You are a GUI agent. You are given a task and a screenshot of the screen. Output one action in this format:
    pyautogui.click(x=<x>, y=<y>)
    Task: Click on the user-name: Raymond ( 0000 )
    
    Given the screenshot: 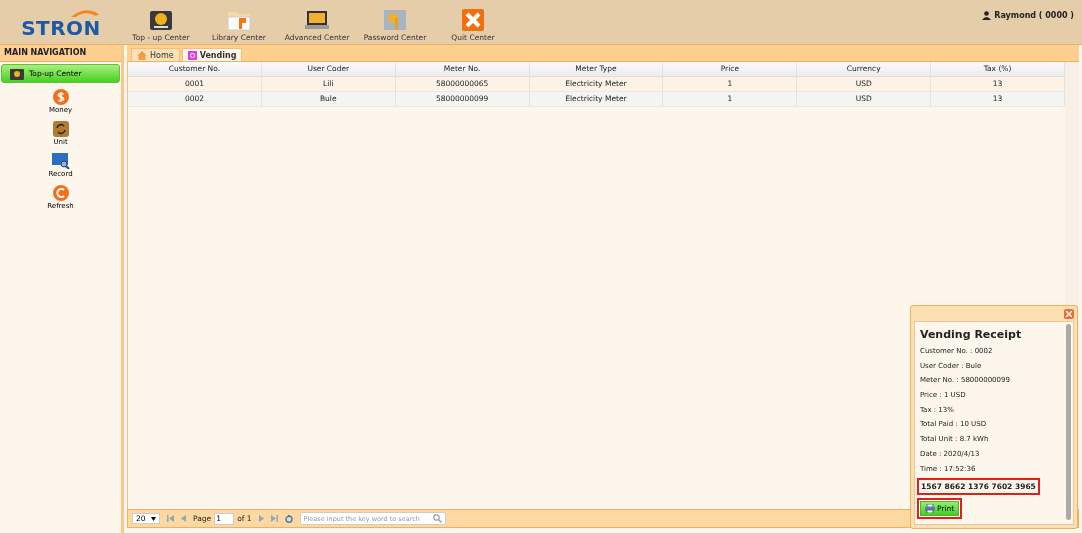 What is the action you would take?
    pyautogui.click(x=1034, y=15)
    